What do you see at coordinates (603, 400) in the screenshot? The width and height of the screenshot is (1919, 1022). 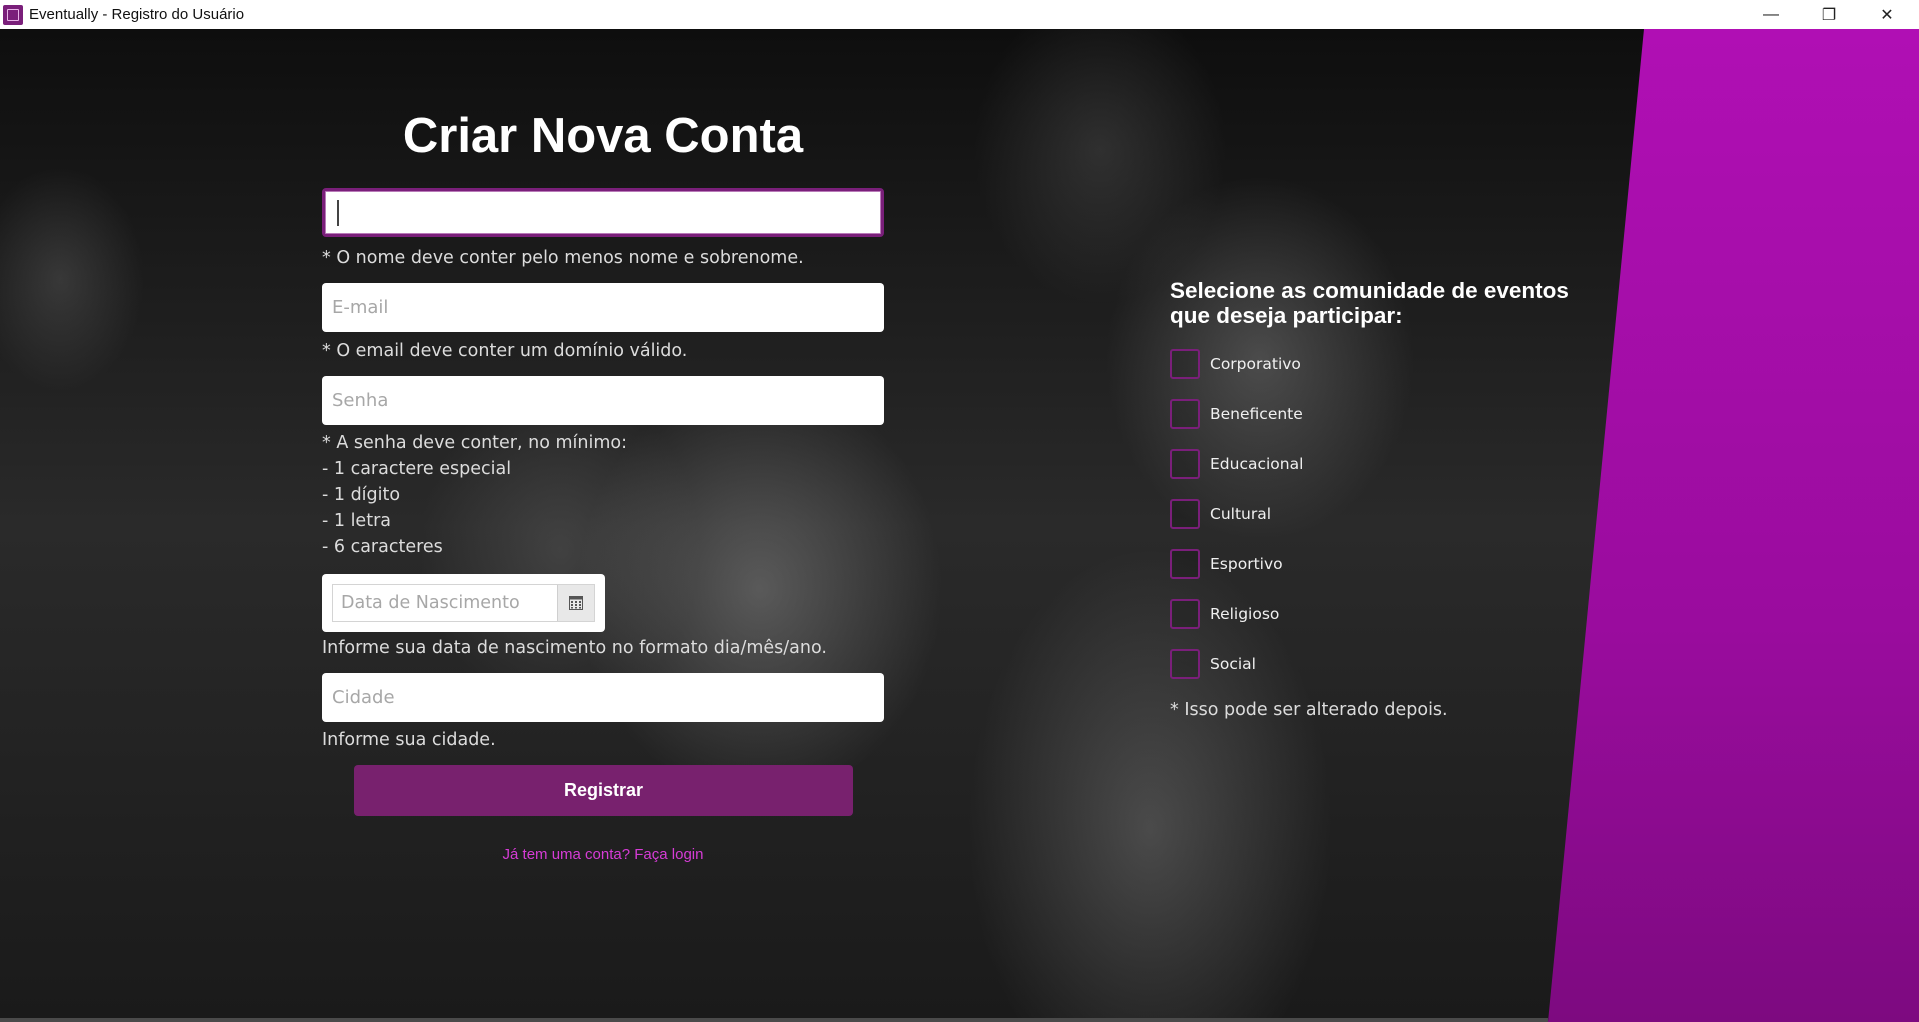 I see `password-field: Senha` at bounding box center [603, 400].